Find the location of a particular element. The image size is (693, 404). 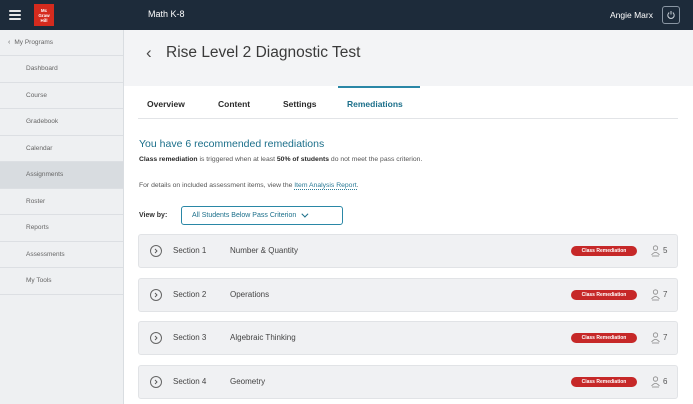

power-icon is located at coordinates (671, 15).